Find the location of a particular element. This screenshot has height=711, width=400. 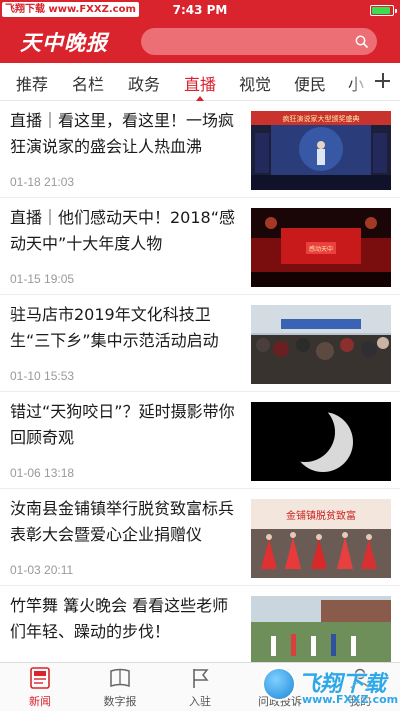

tab-recommend: 推荐 is located at coordinates (32, 83).